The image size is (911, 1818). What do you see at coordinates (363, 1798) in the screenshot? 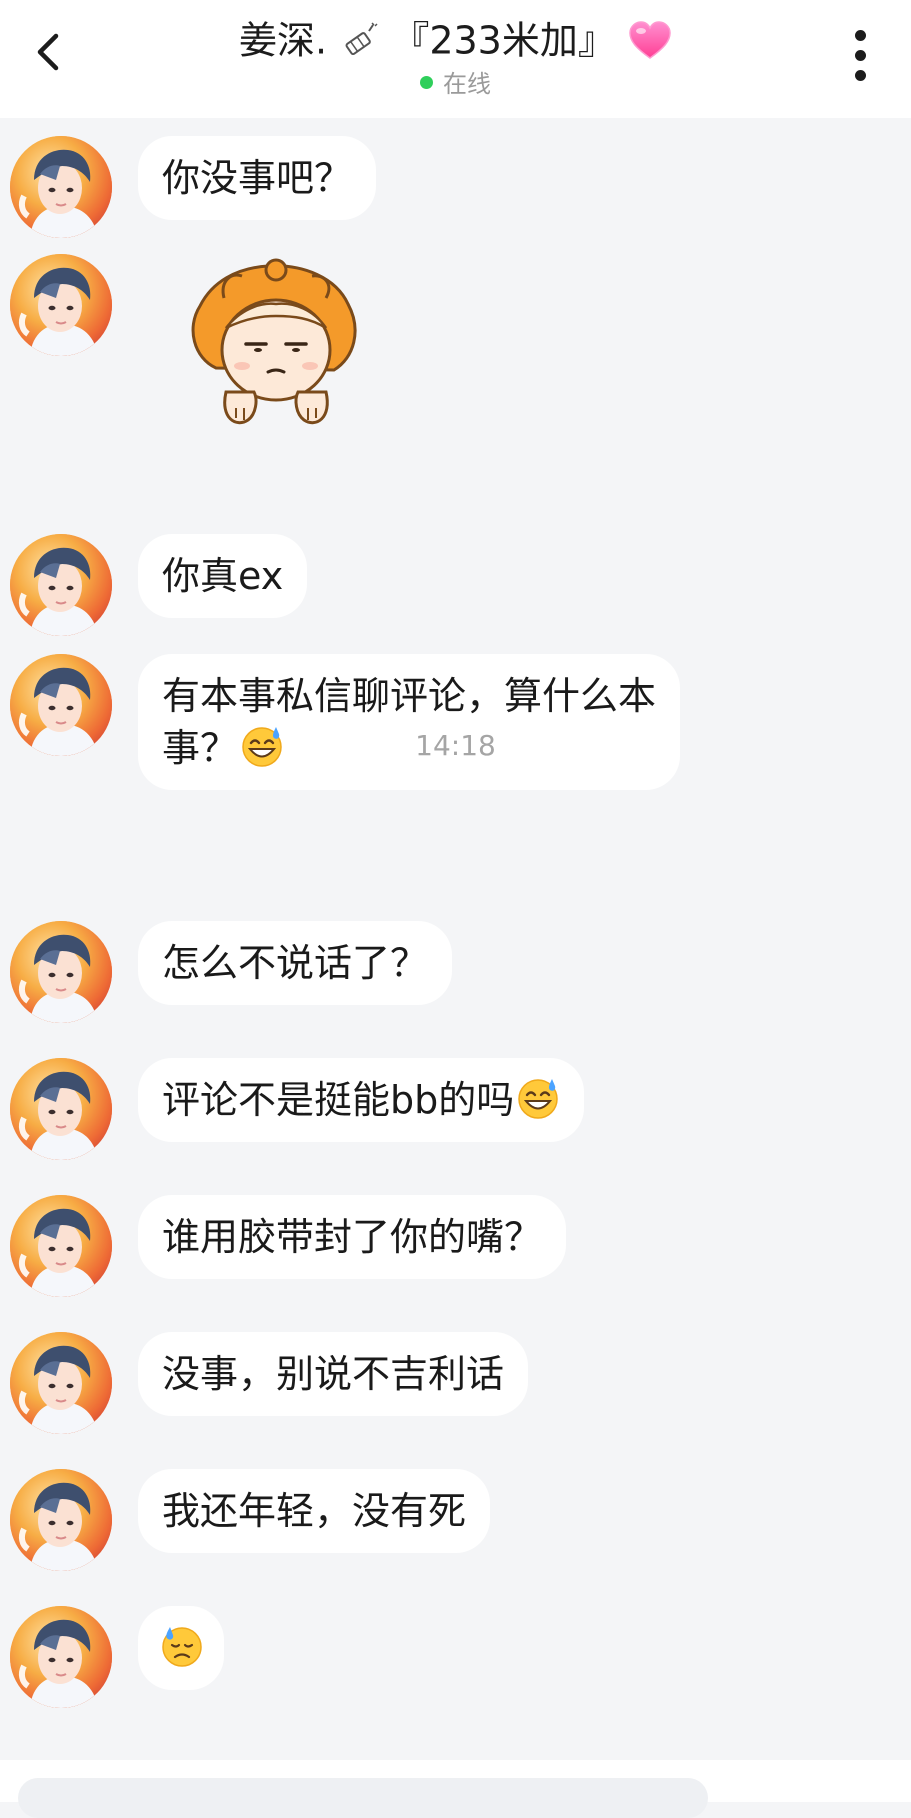
I see `message-input` at bounding box center [363, 1798].